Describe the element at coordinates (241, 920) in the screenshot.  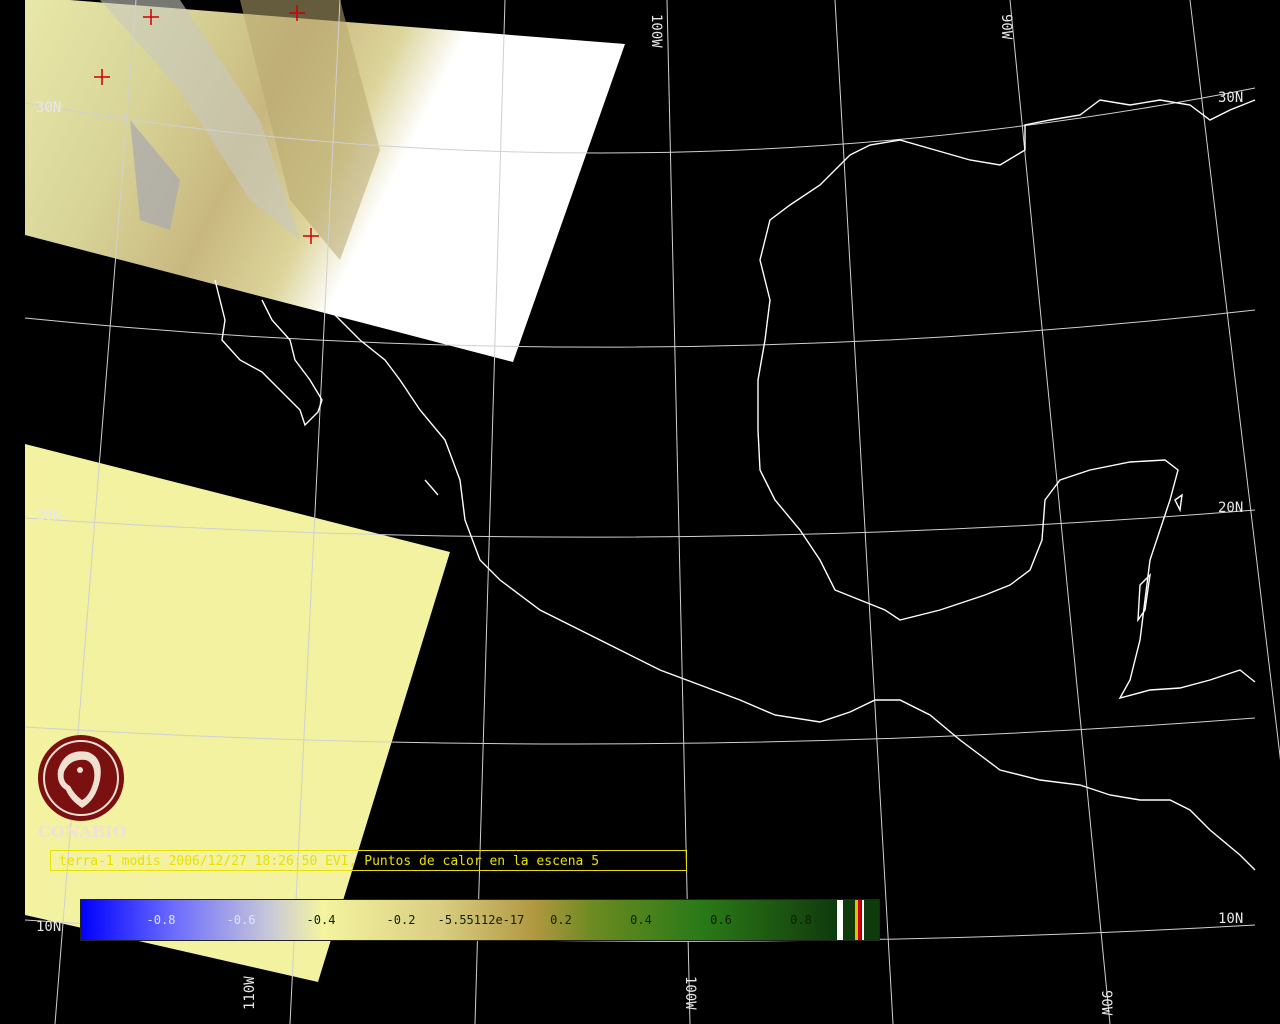
I see `colorbar-tick-label: -0.6` at that location.